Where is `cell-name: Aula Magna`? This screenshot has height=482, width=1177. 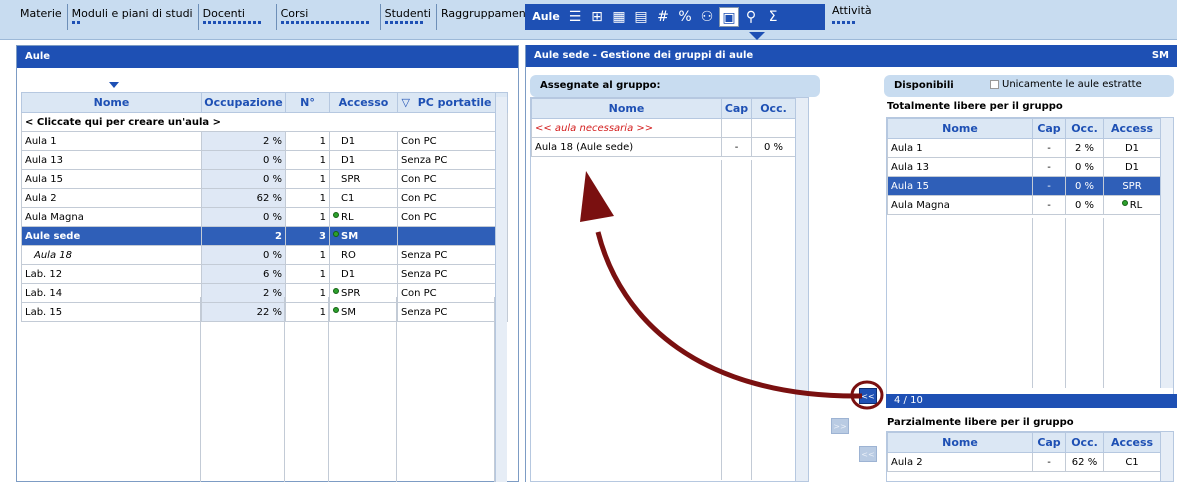 cell-name: Aula Magna is located at coordinates (111, 217).